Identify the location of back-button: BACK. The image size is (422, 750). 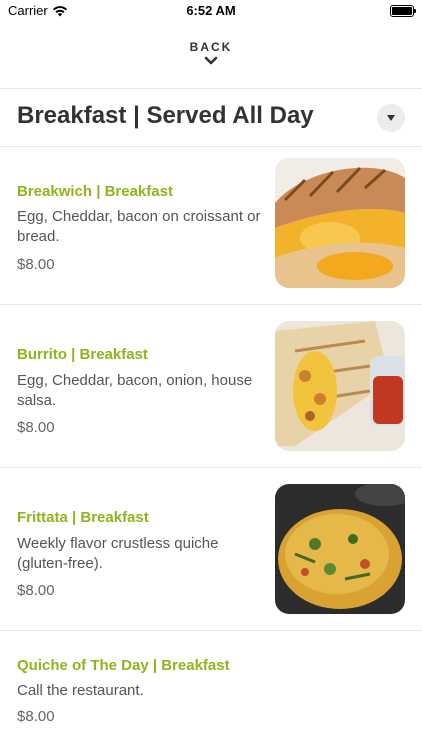
(211, 53).